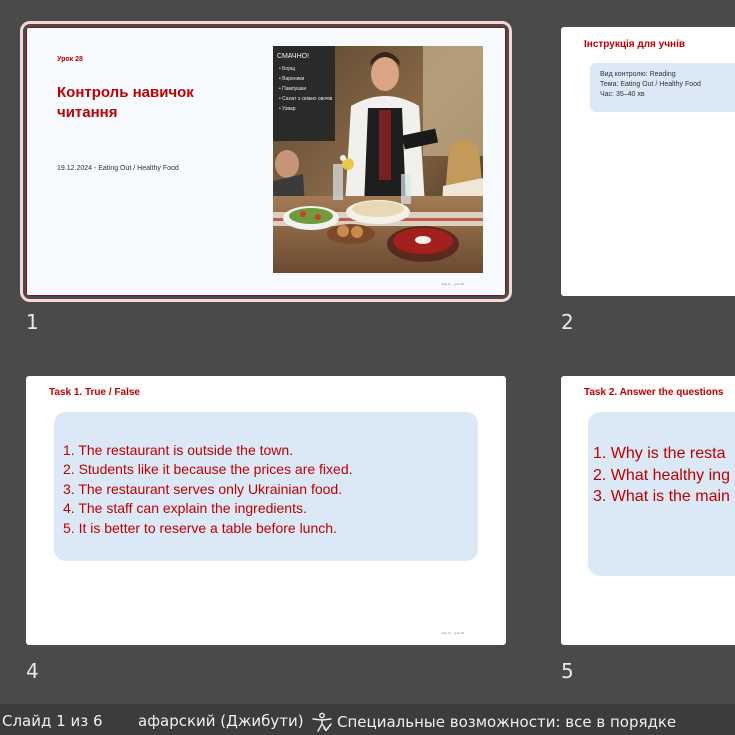  I want to click on list-item: 1. Why is the resta, so click(659, 453).